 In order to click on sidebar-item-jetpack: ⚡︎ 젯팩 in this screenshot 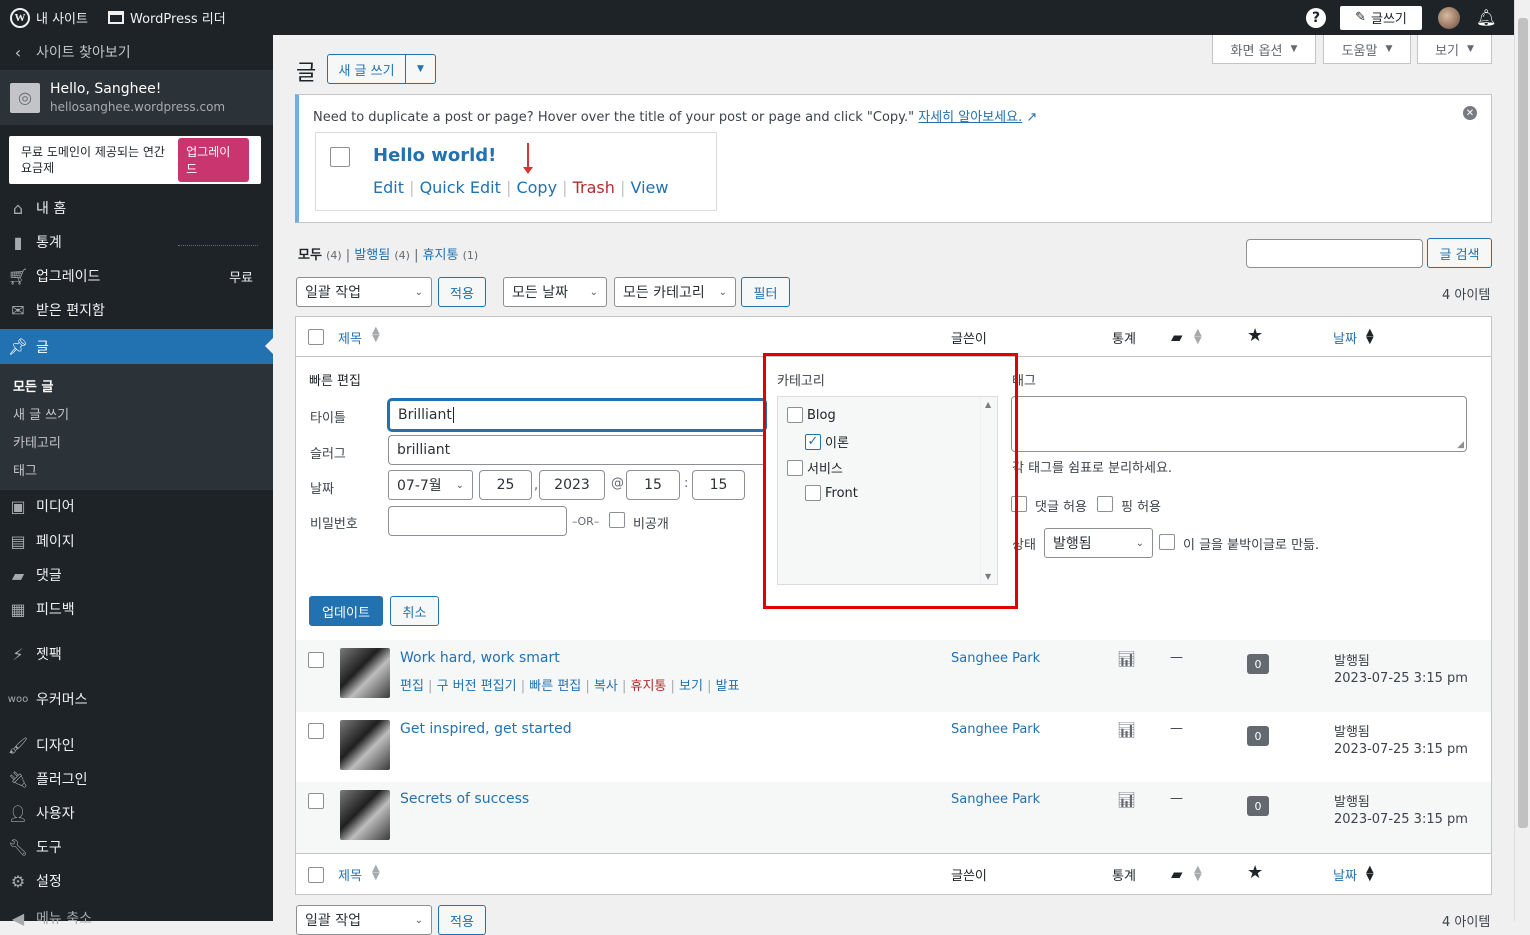, I will do `click(136, 654)`.